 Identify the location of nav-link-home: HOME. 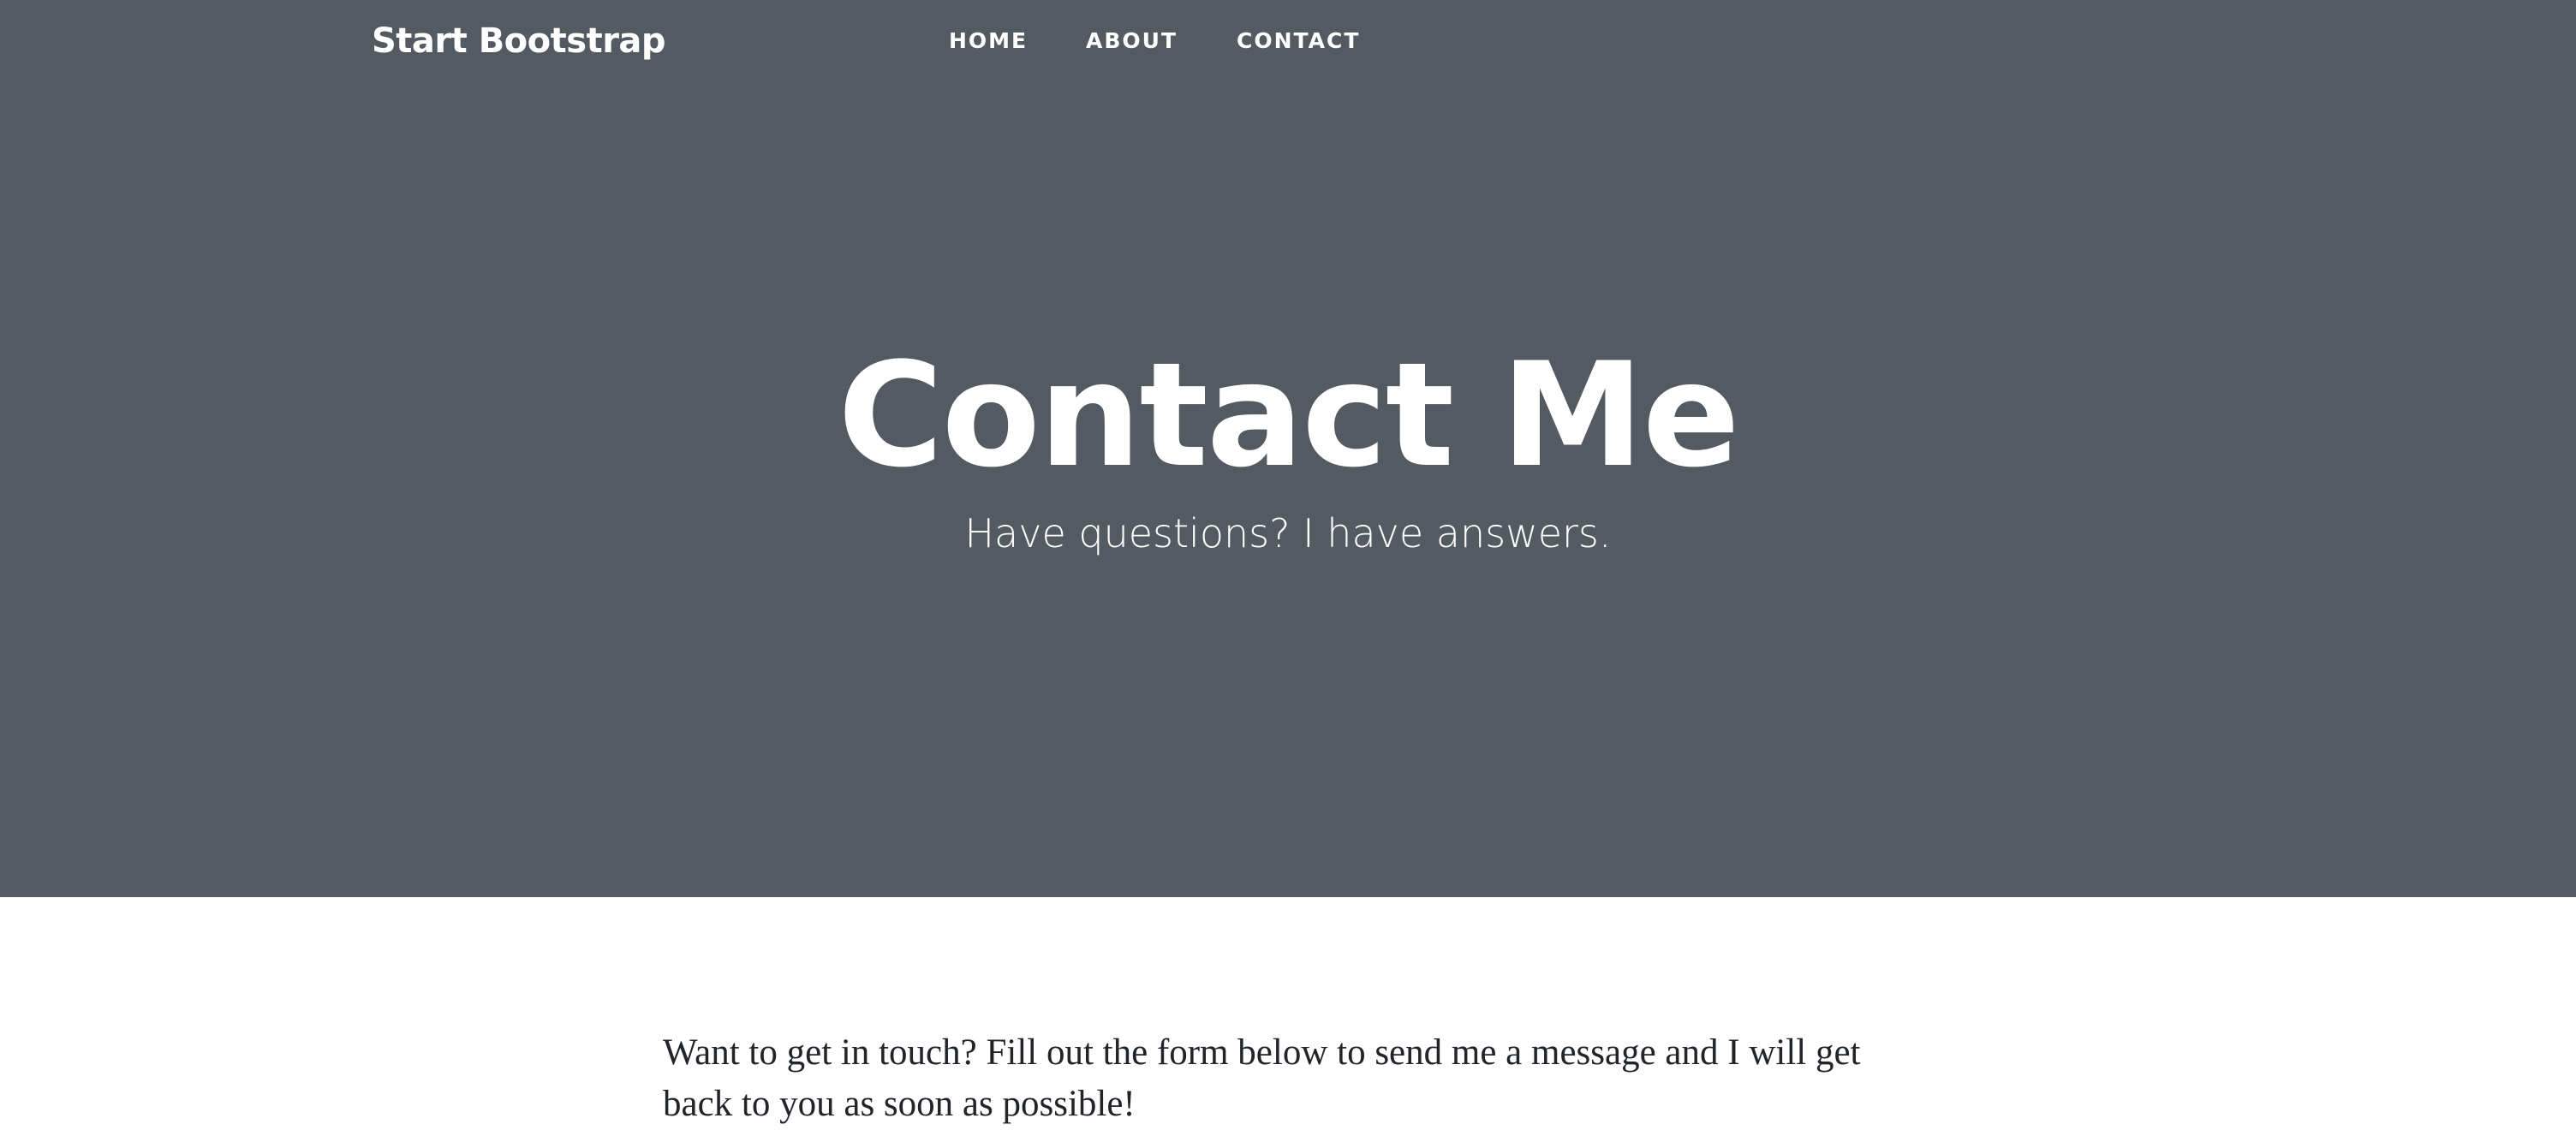
(989, 41).